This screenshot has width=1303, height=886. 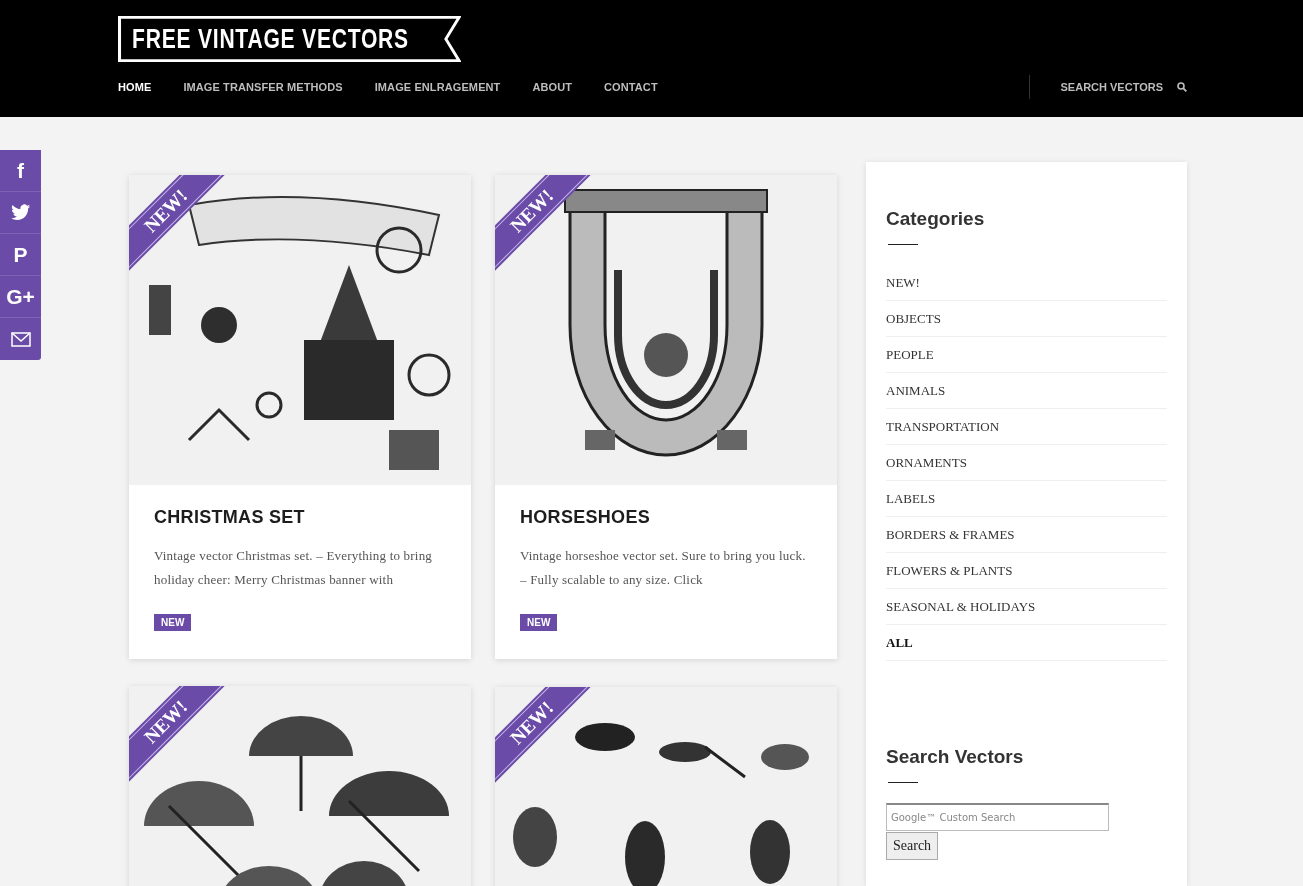 I want to click on nav-link: HOME, so click(x=135, y=87).